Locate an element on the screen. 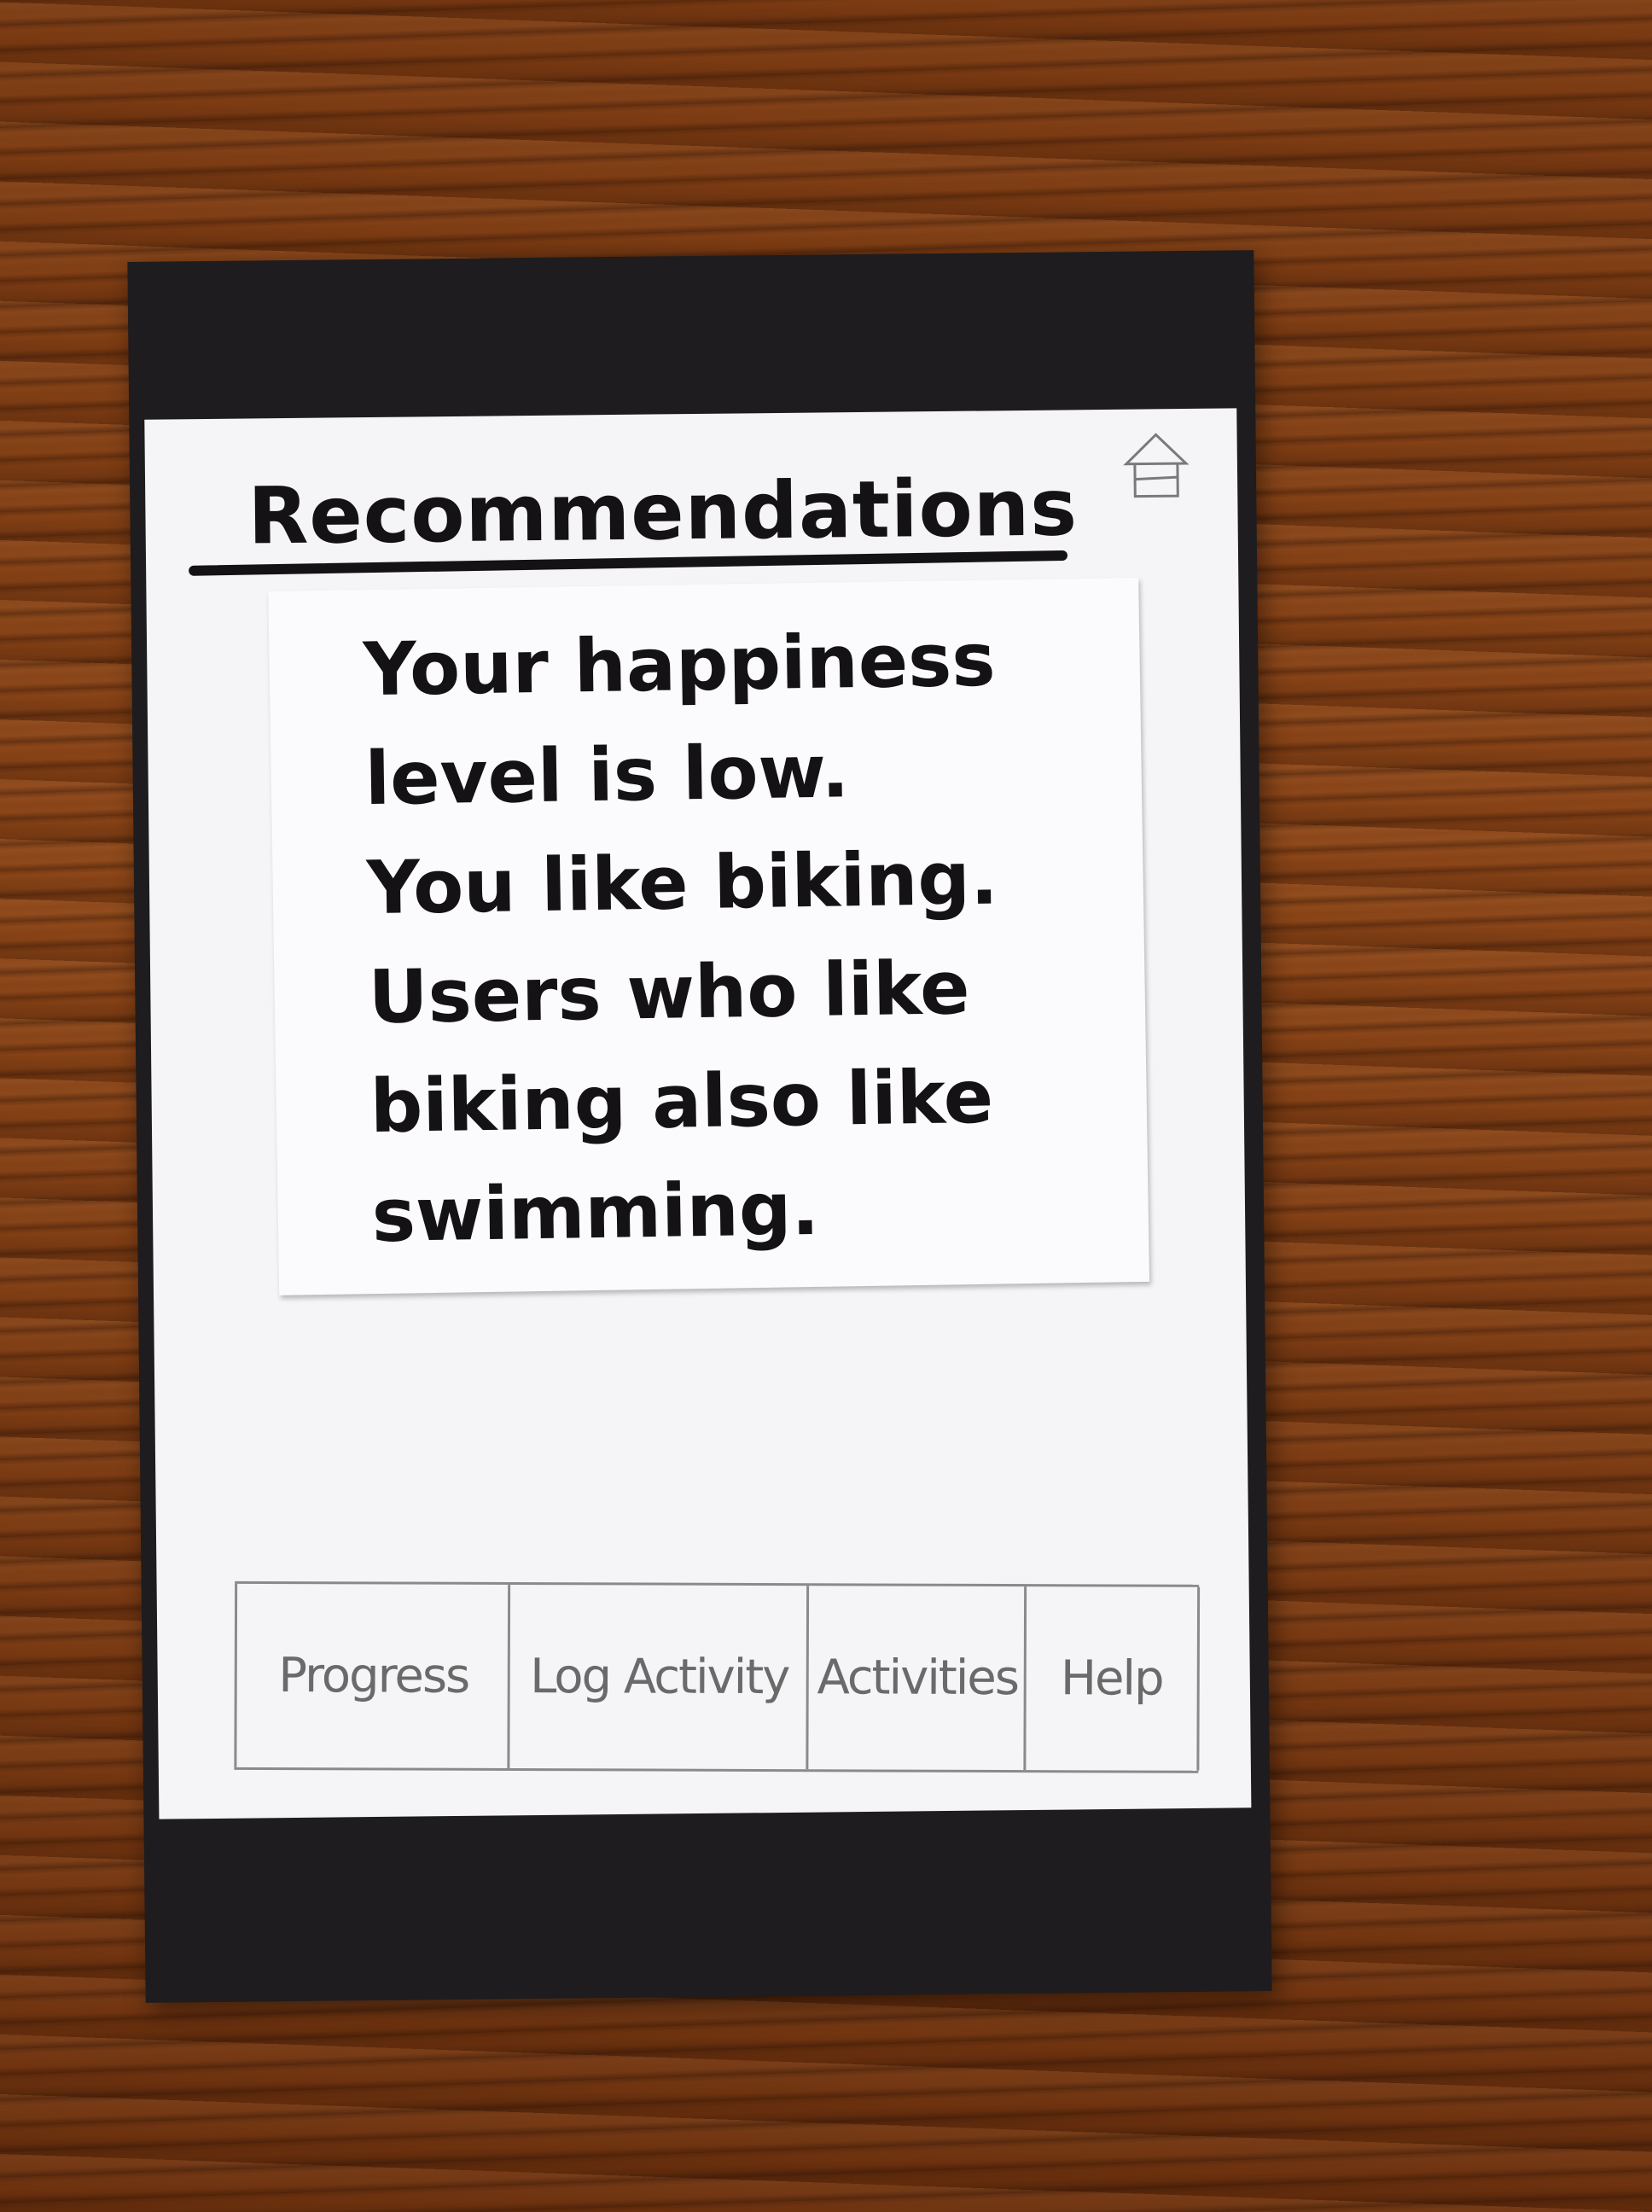  tab-help: Help is located at coordinates (1112, 1678).